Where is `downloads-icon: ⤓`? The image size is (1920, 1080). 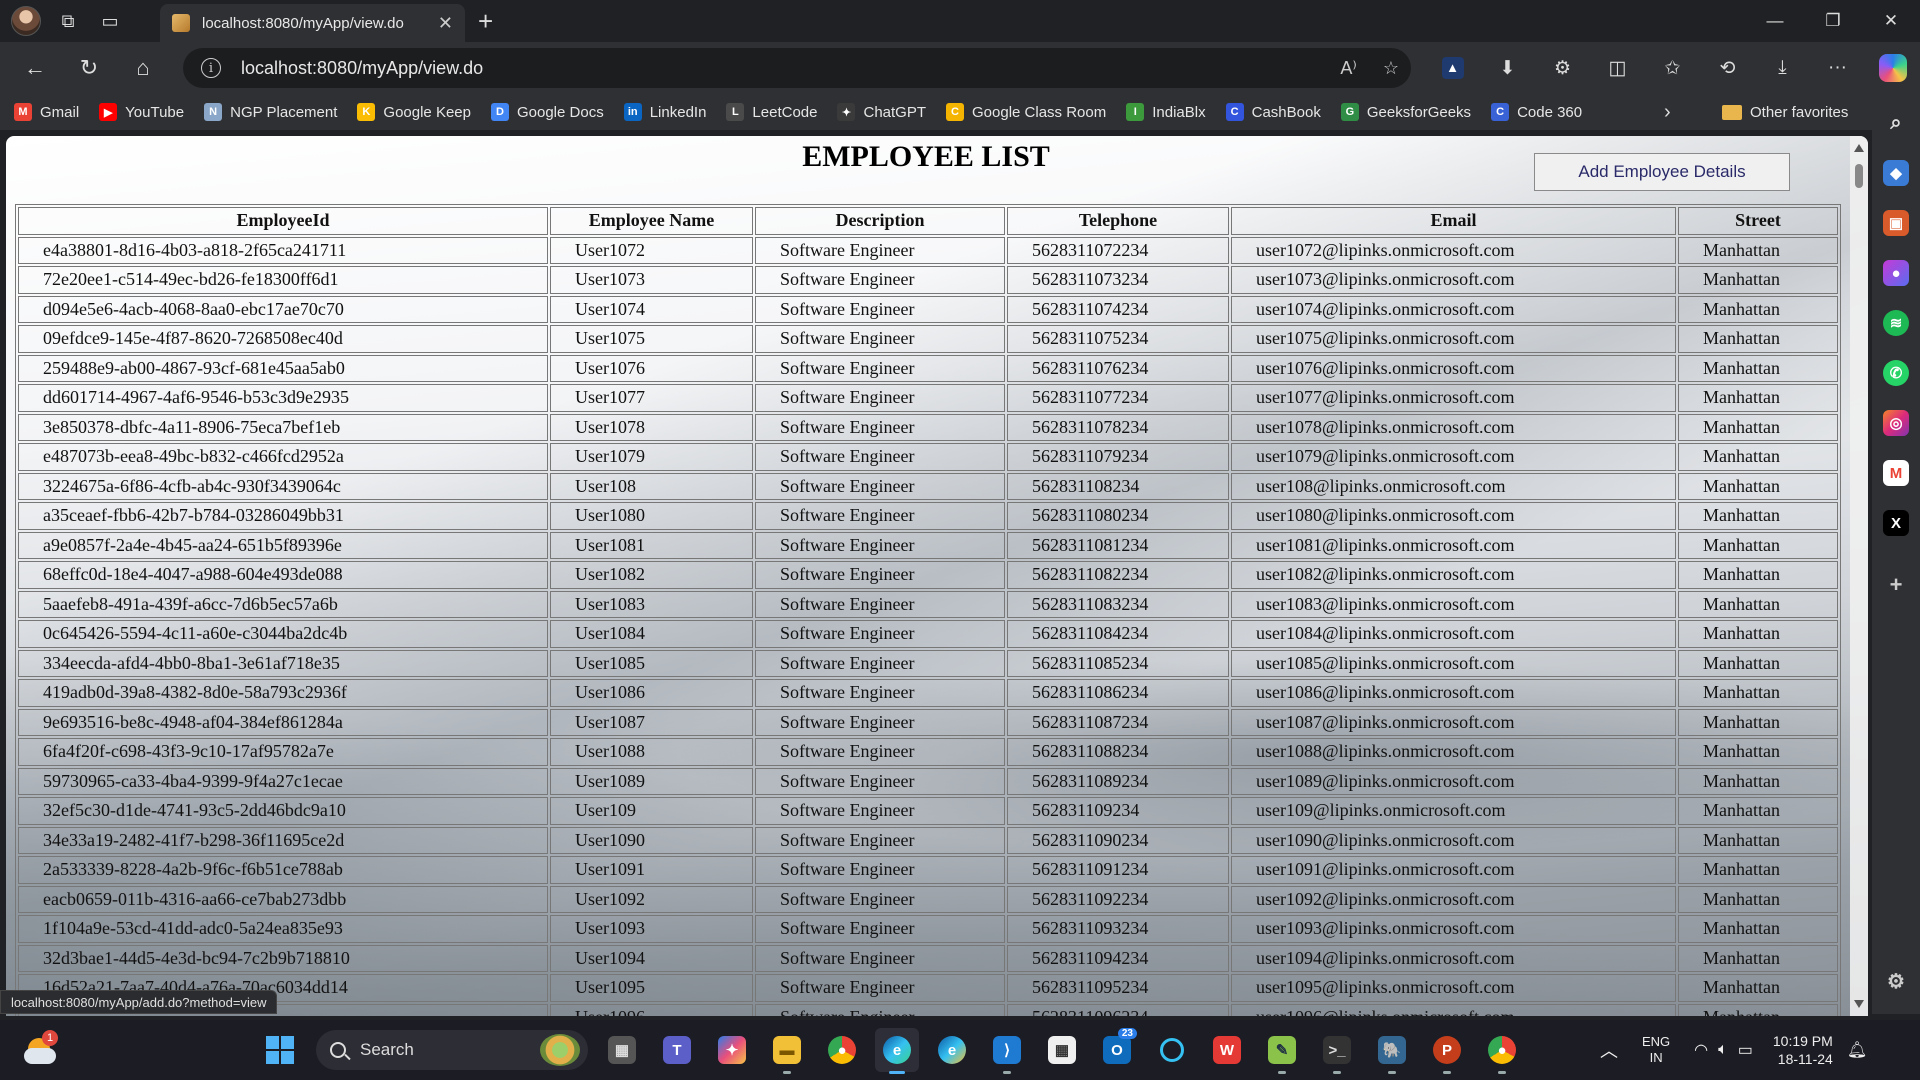 downloads-icon: ⤓ is located at coordinates (1782, 68).